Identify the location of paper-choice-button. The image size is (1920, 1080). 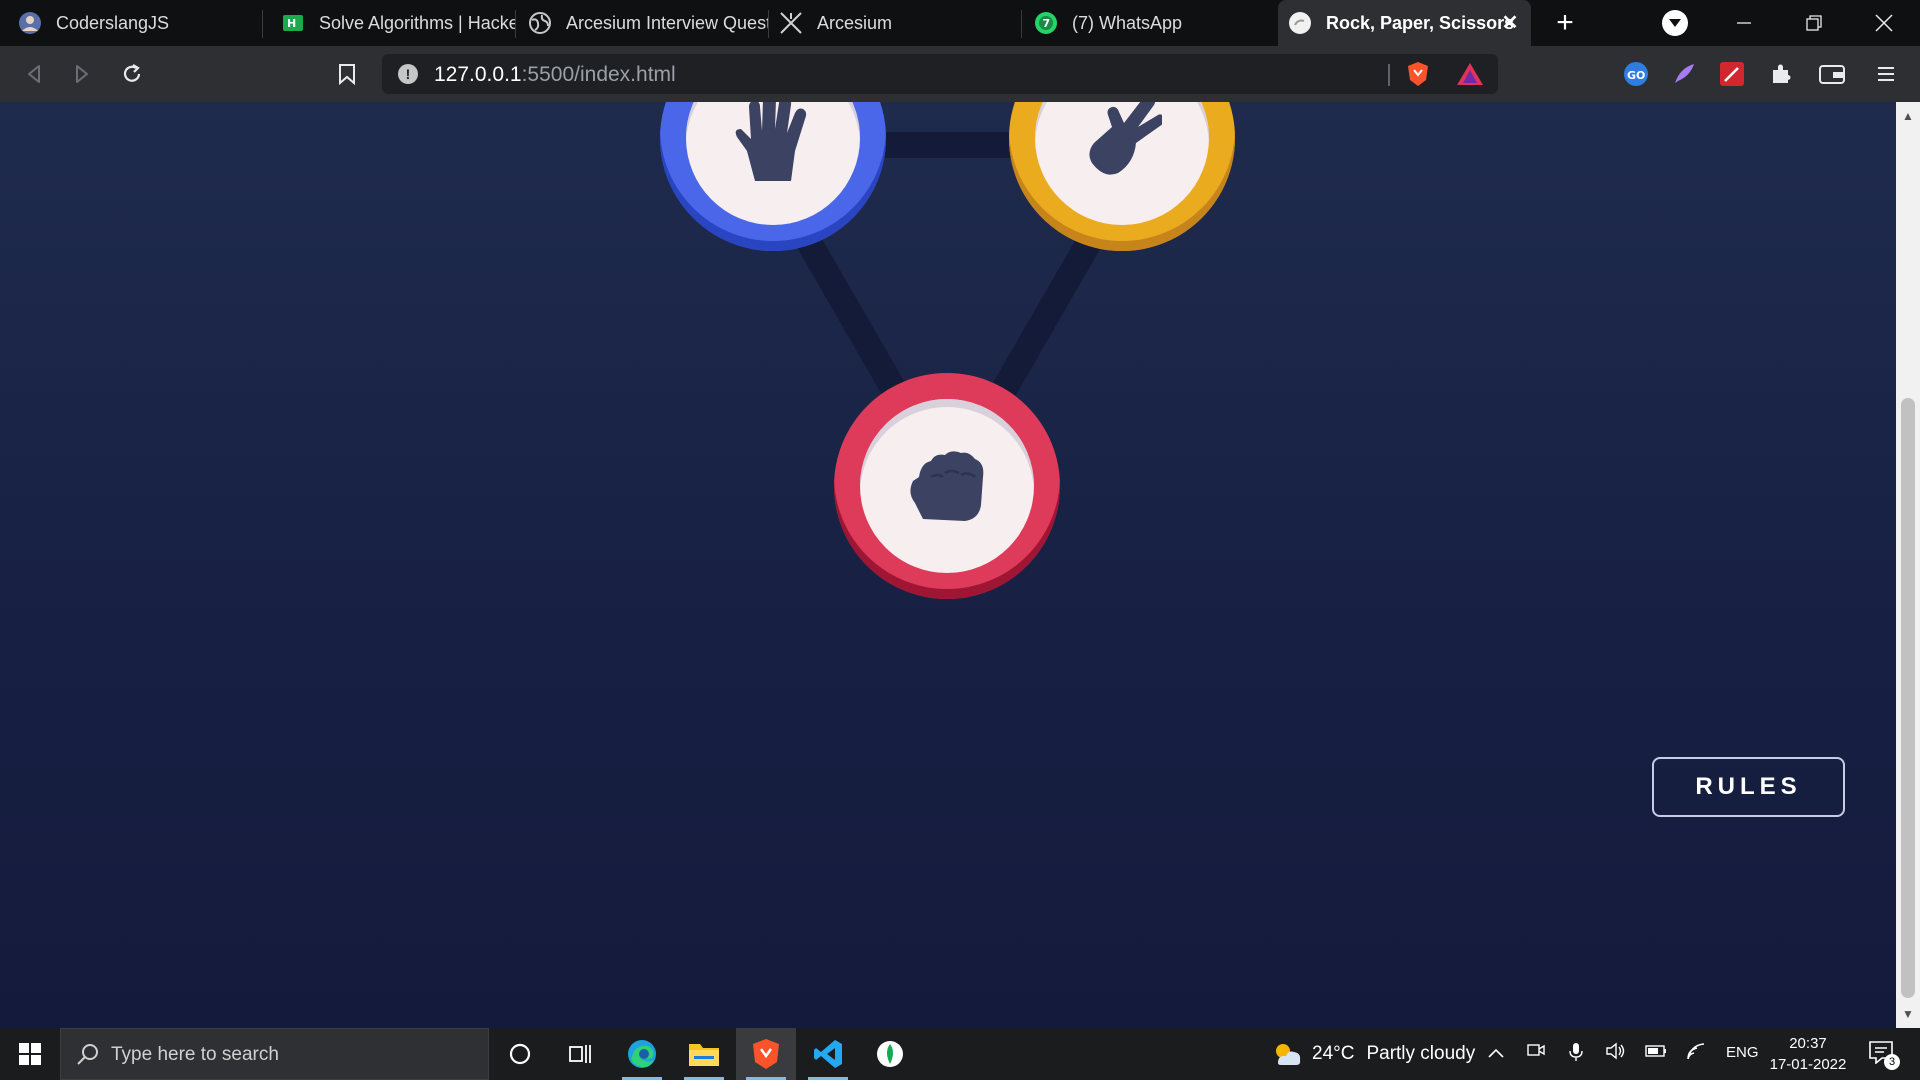
(773, 176).